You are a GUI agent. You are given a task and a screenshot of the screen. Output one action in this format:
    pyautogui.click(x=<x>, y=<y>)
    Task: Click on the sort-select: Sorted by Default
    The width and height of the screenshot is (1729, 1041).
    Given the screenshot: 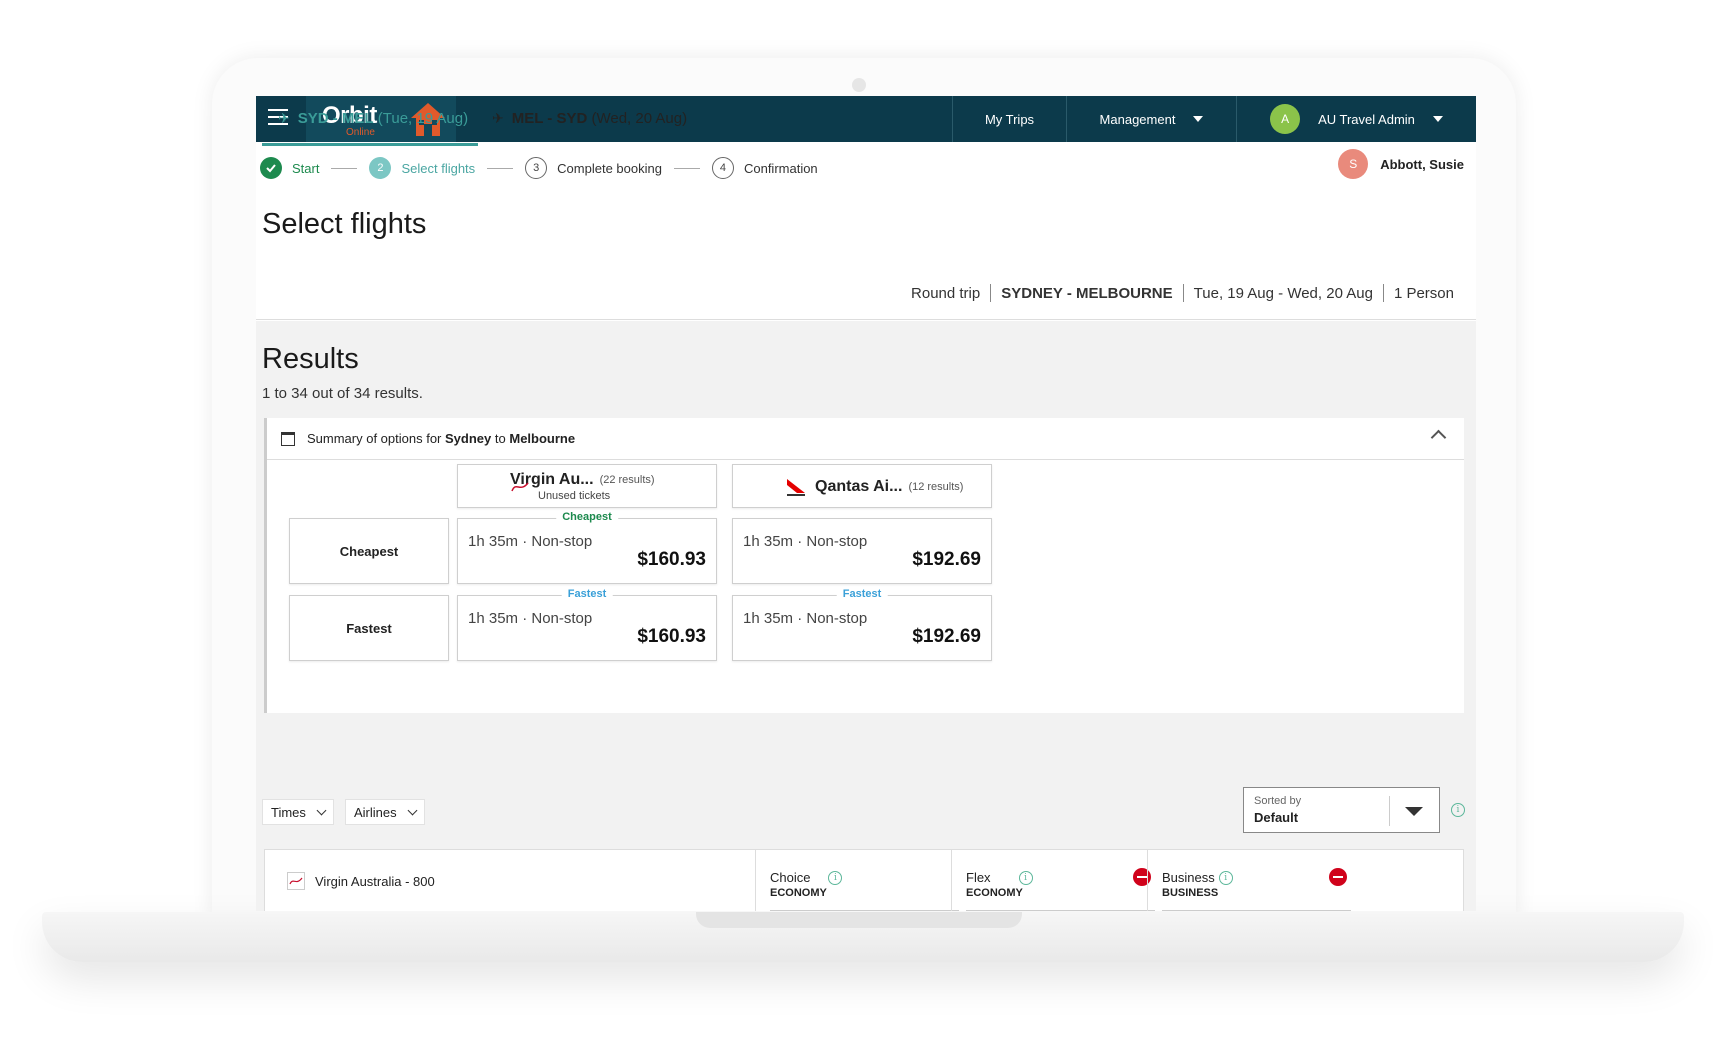 What is the action you would take?
    pyautogui.click(x=1341, y=810)
    